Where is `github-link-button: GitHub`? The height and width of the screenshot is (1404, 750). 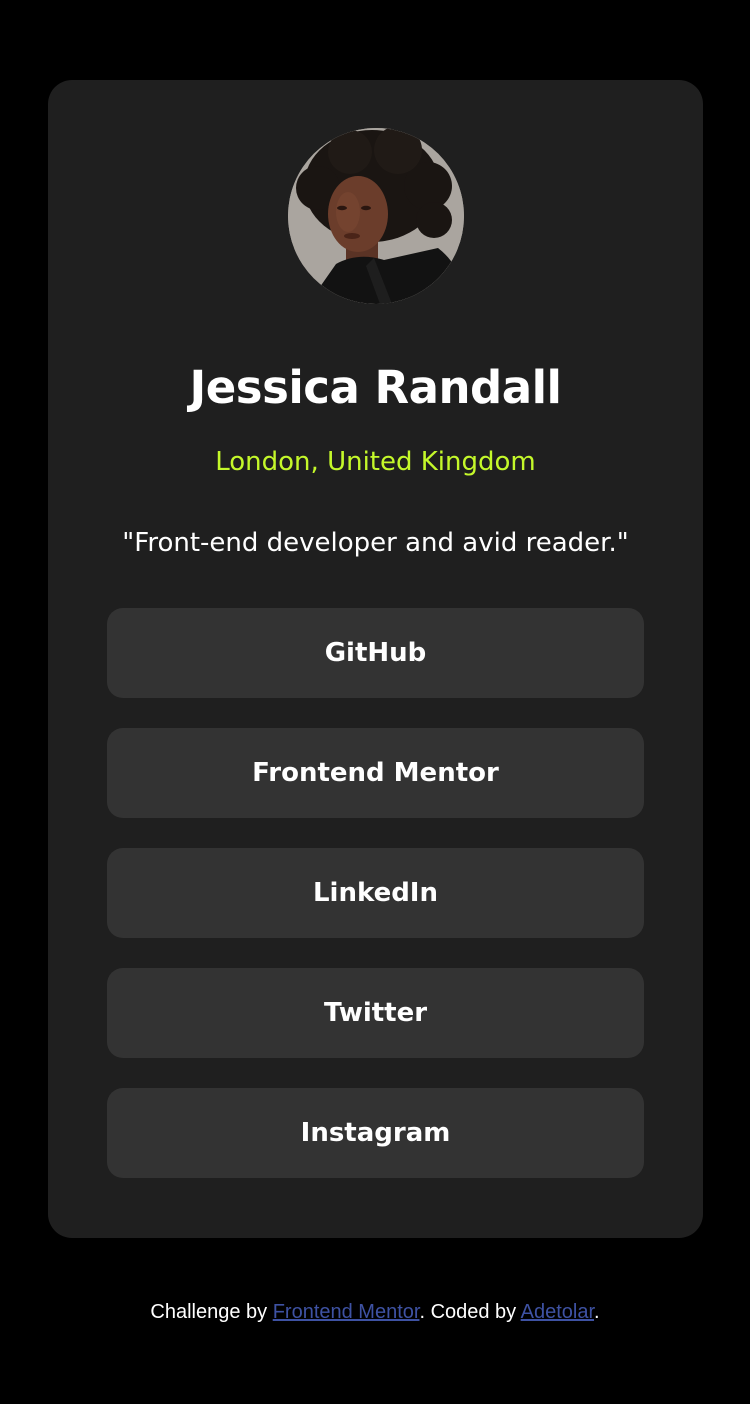
github-link-button: GitHub is located at coordinates (375, 653).